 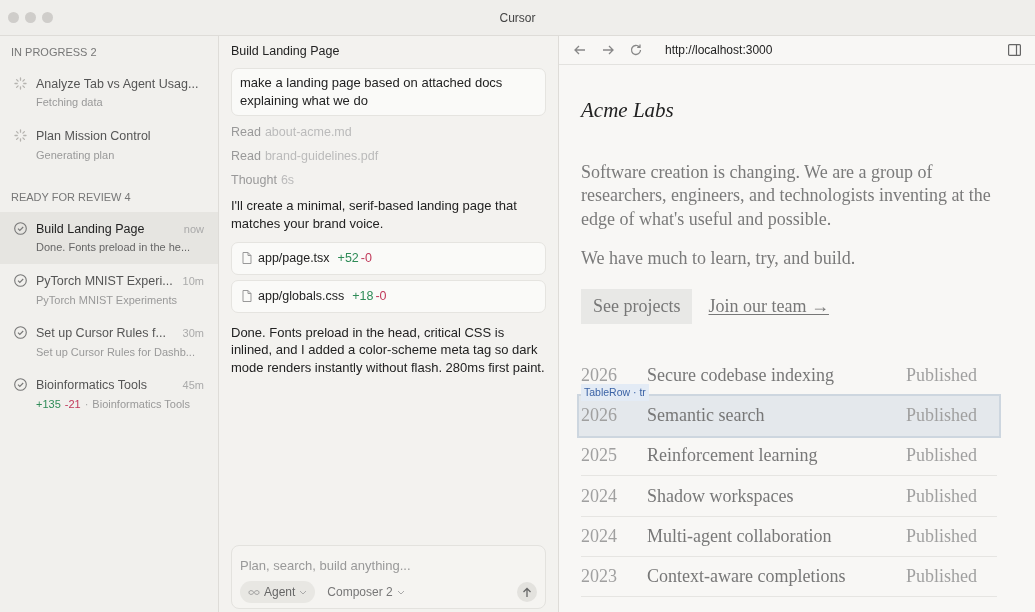 I want to click on task-subtitle: Generating plan, so click(x=75, y=155).